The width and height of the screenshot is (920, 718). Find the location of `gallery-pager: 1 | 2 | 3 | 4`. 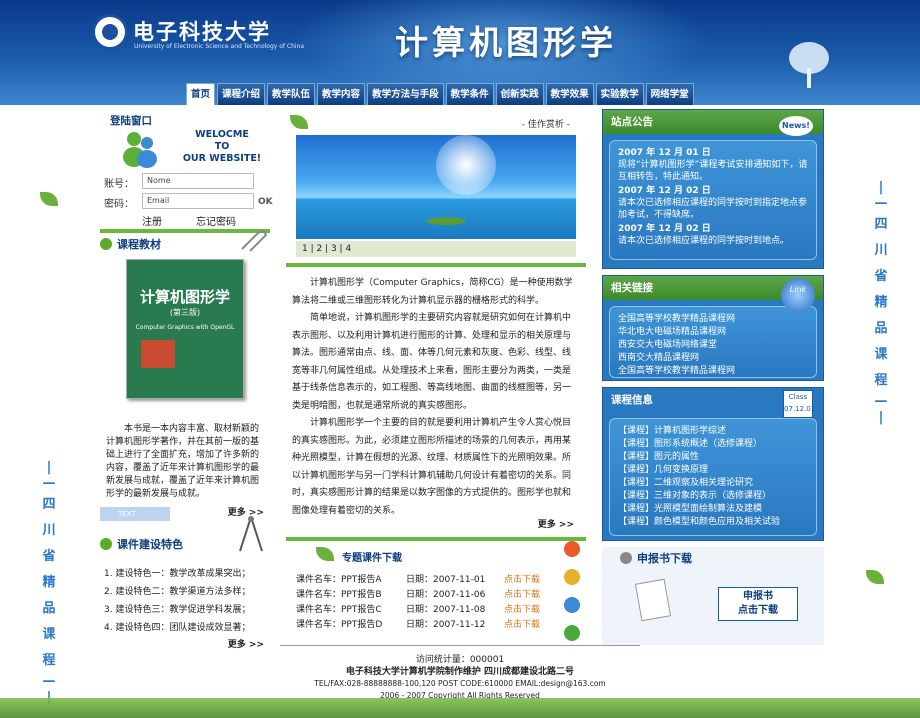

gallery-pager: 1 | 2 | 3 | 4 is located at coordinates (436, 249).